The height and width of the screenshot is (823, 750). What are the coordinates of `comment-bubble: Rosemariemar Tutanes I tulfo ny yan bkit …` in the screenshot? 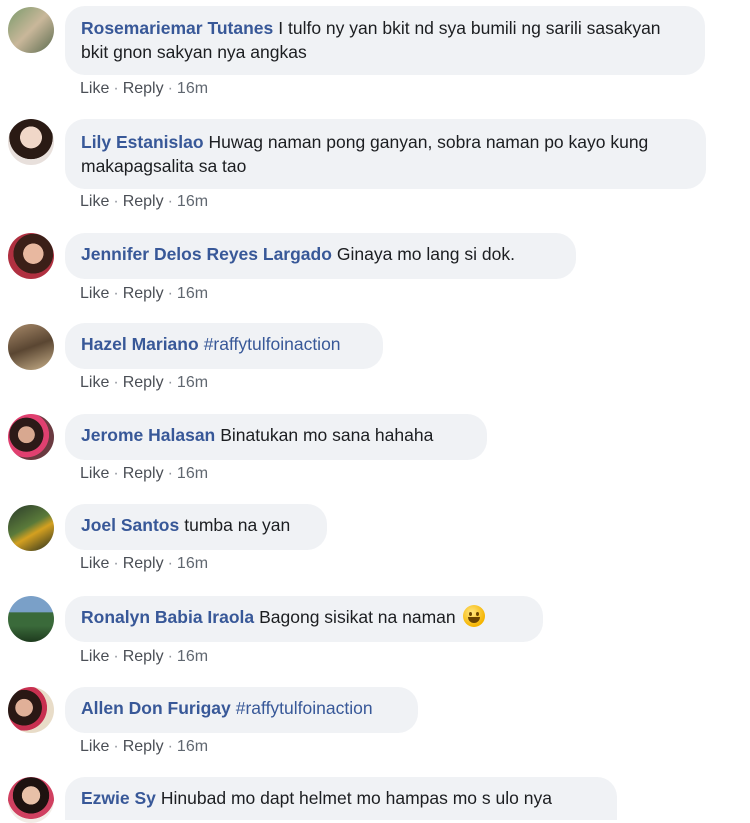 It's located at (385, 40).